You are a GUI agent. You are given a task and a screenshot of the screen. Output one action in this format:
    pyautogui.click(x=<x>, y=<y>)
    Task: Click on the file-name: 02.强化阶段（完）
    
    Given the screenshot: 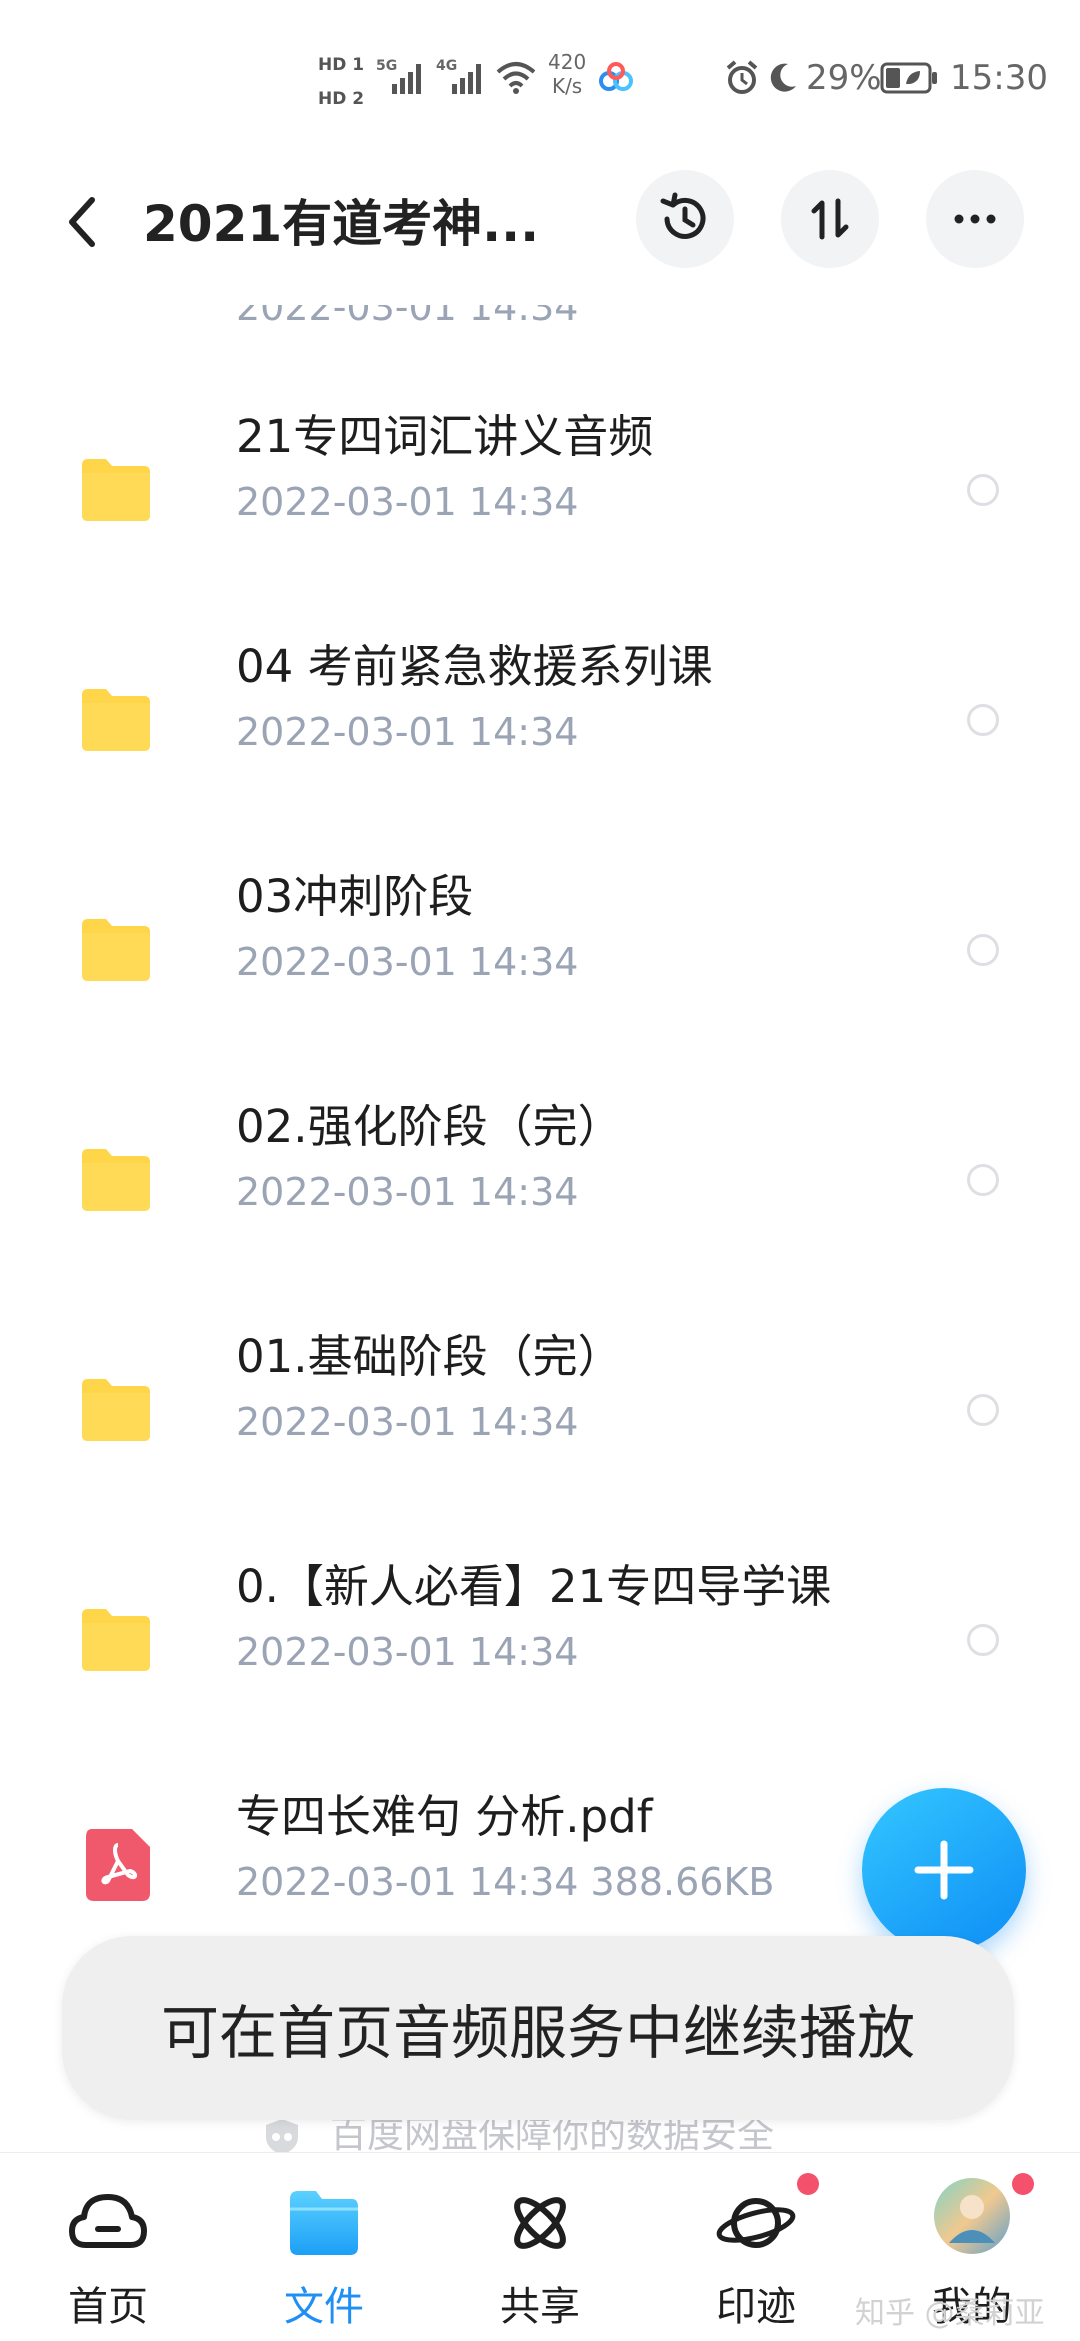 What is the action you would take?
    pyautogui.click(x=429, y=1126)
    